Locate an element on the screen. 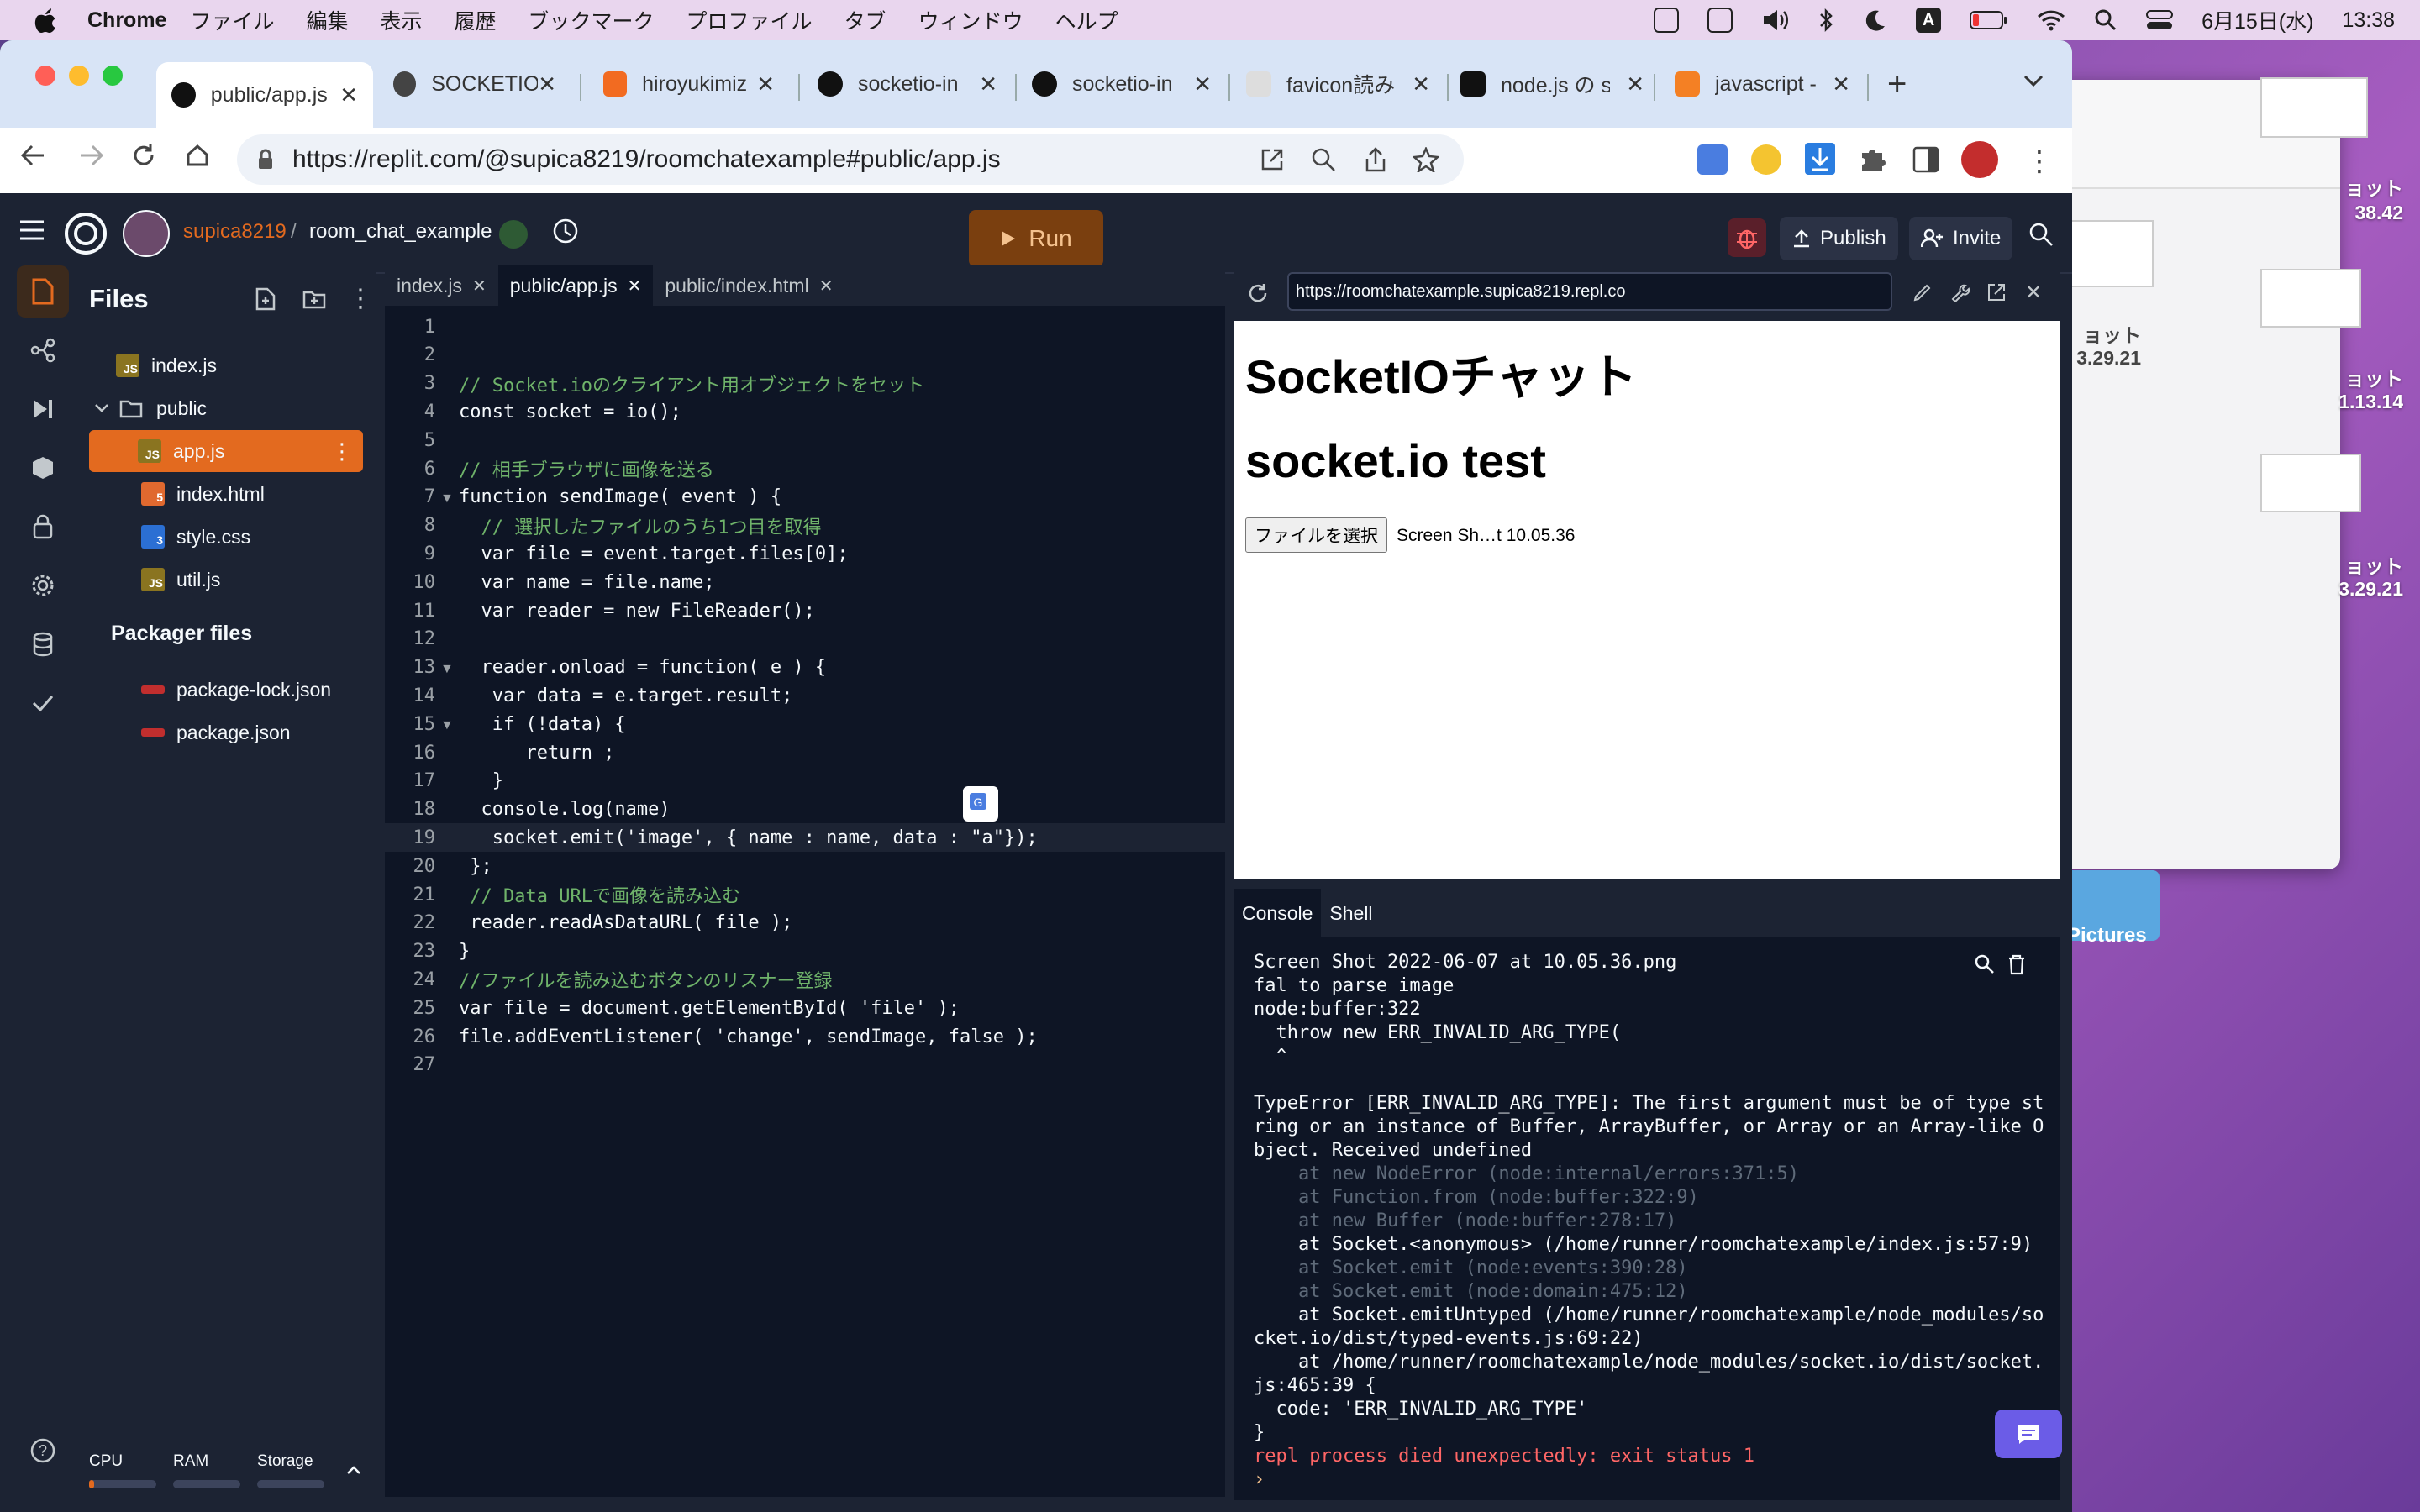  menu-tab: タブ is located at coordinates (865, 20).